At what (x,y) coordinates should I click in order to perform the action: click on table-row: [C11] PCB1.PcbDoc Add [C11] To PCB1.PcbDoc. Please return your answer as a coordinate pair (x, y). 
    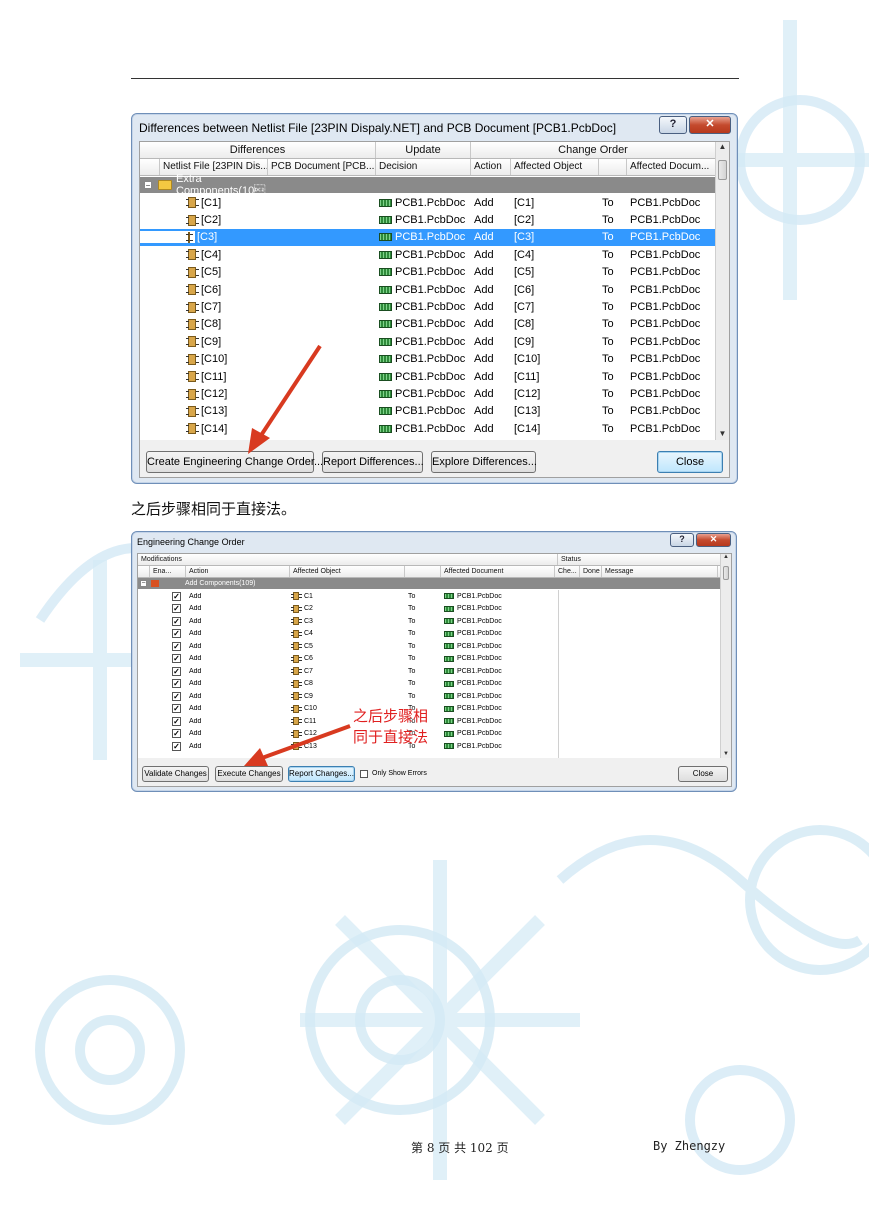
    Looking at the image, I should click on (428, 376).